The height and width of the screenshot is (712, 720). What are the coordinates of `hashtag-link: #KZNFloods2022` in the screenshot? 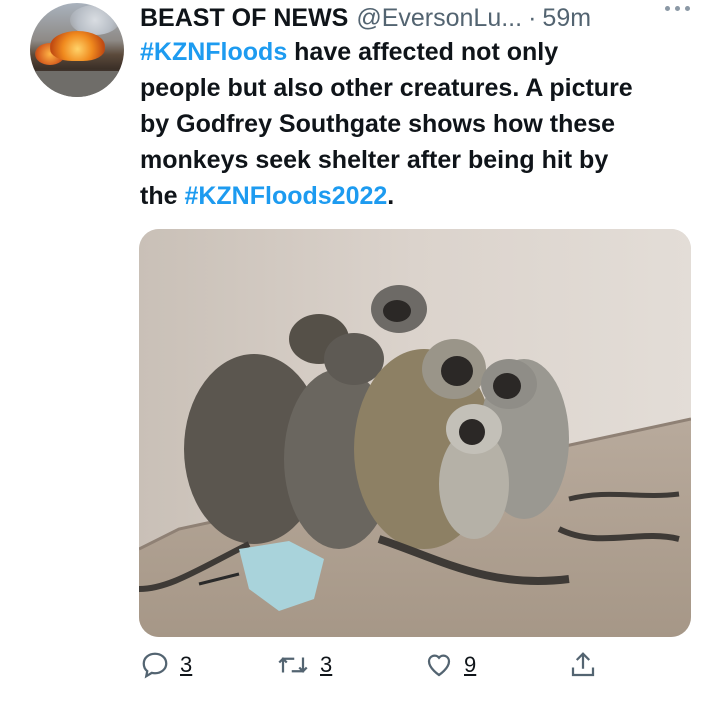 It's located at (285, 196).